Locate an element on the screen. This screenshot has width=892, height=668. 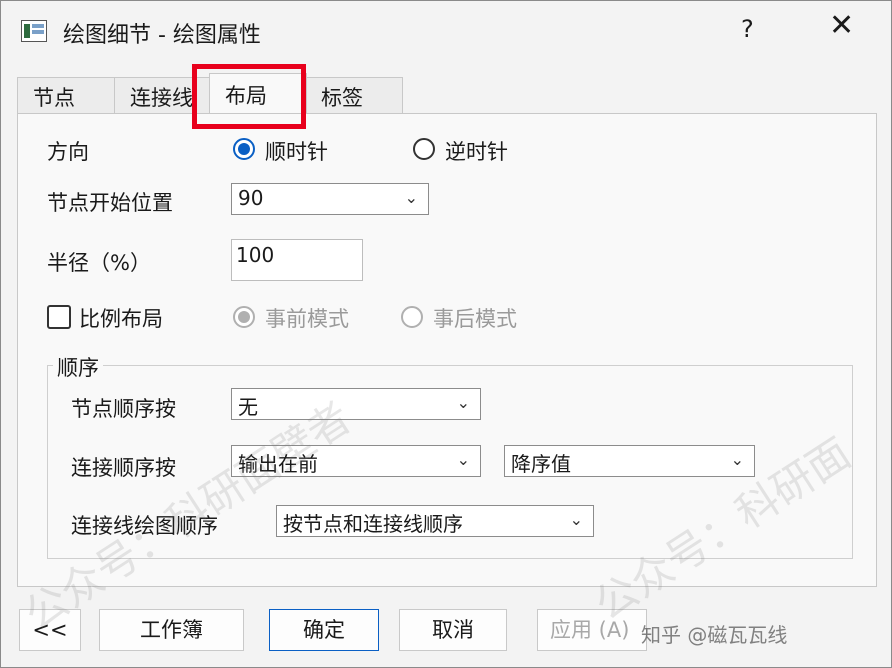
connection-sort-select: 降序值 ⌄ is located at coordinates (629, 461).